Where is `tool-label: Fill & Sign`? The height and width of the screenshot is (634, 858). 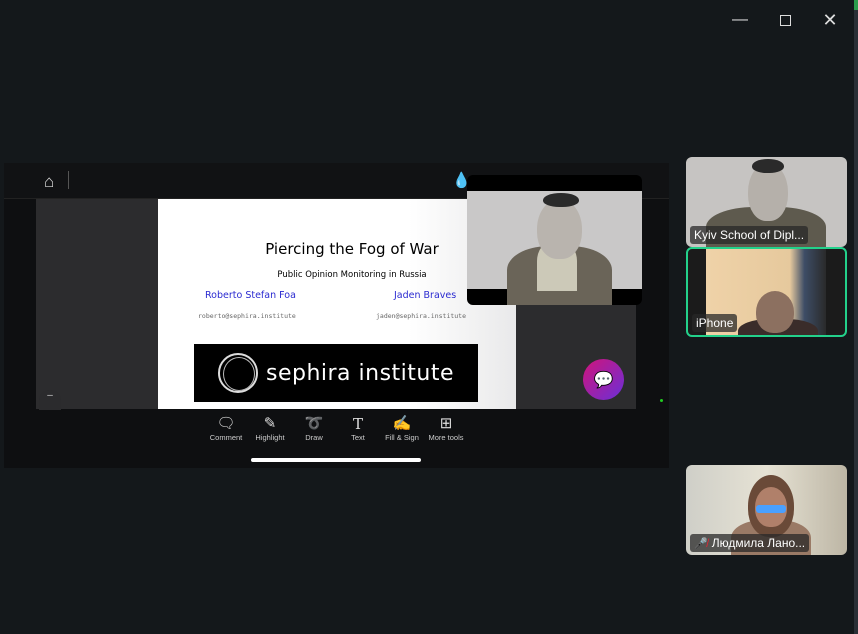 tool-label: Fill & Sign is located at coordinates (402, 437).